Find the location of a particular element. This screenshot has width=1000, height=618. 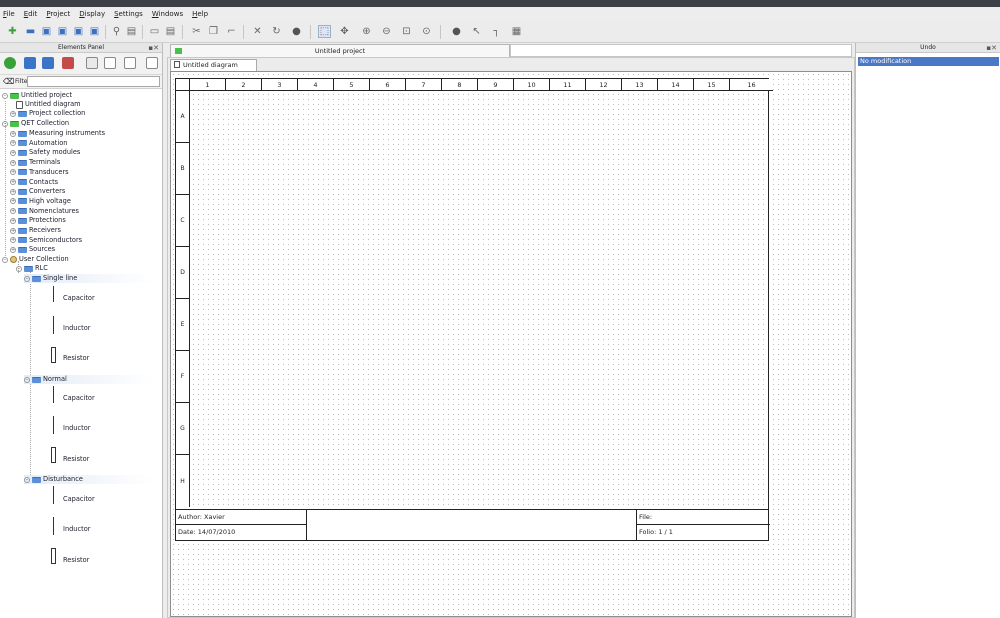

column-header: 8 is located at coordinates (460, 85).